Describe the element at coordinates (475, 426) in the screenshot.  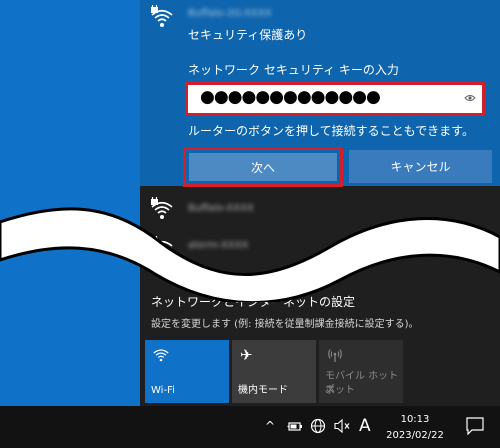
I see `notification-icon` at that location.